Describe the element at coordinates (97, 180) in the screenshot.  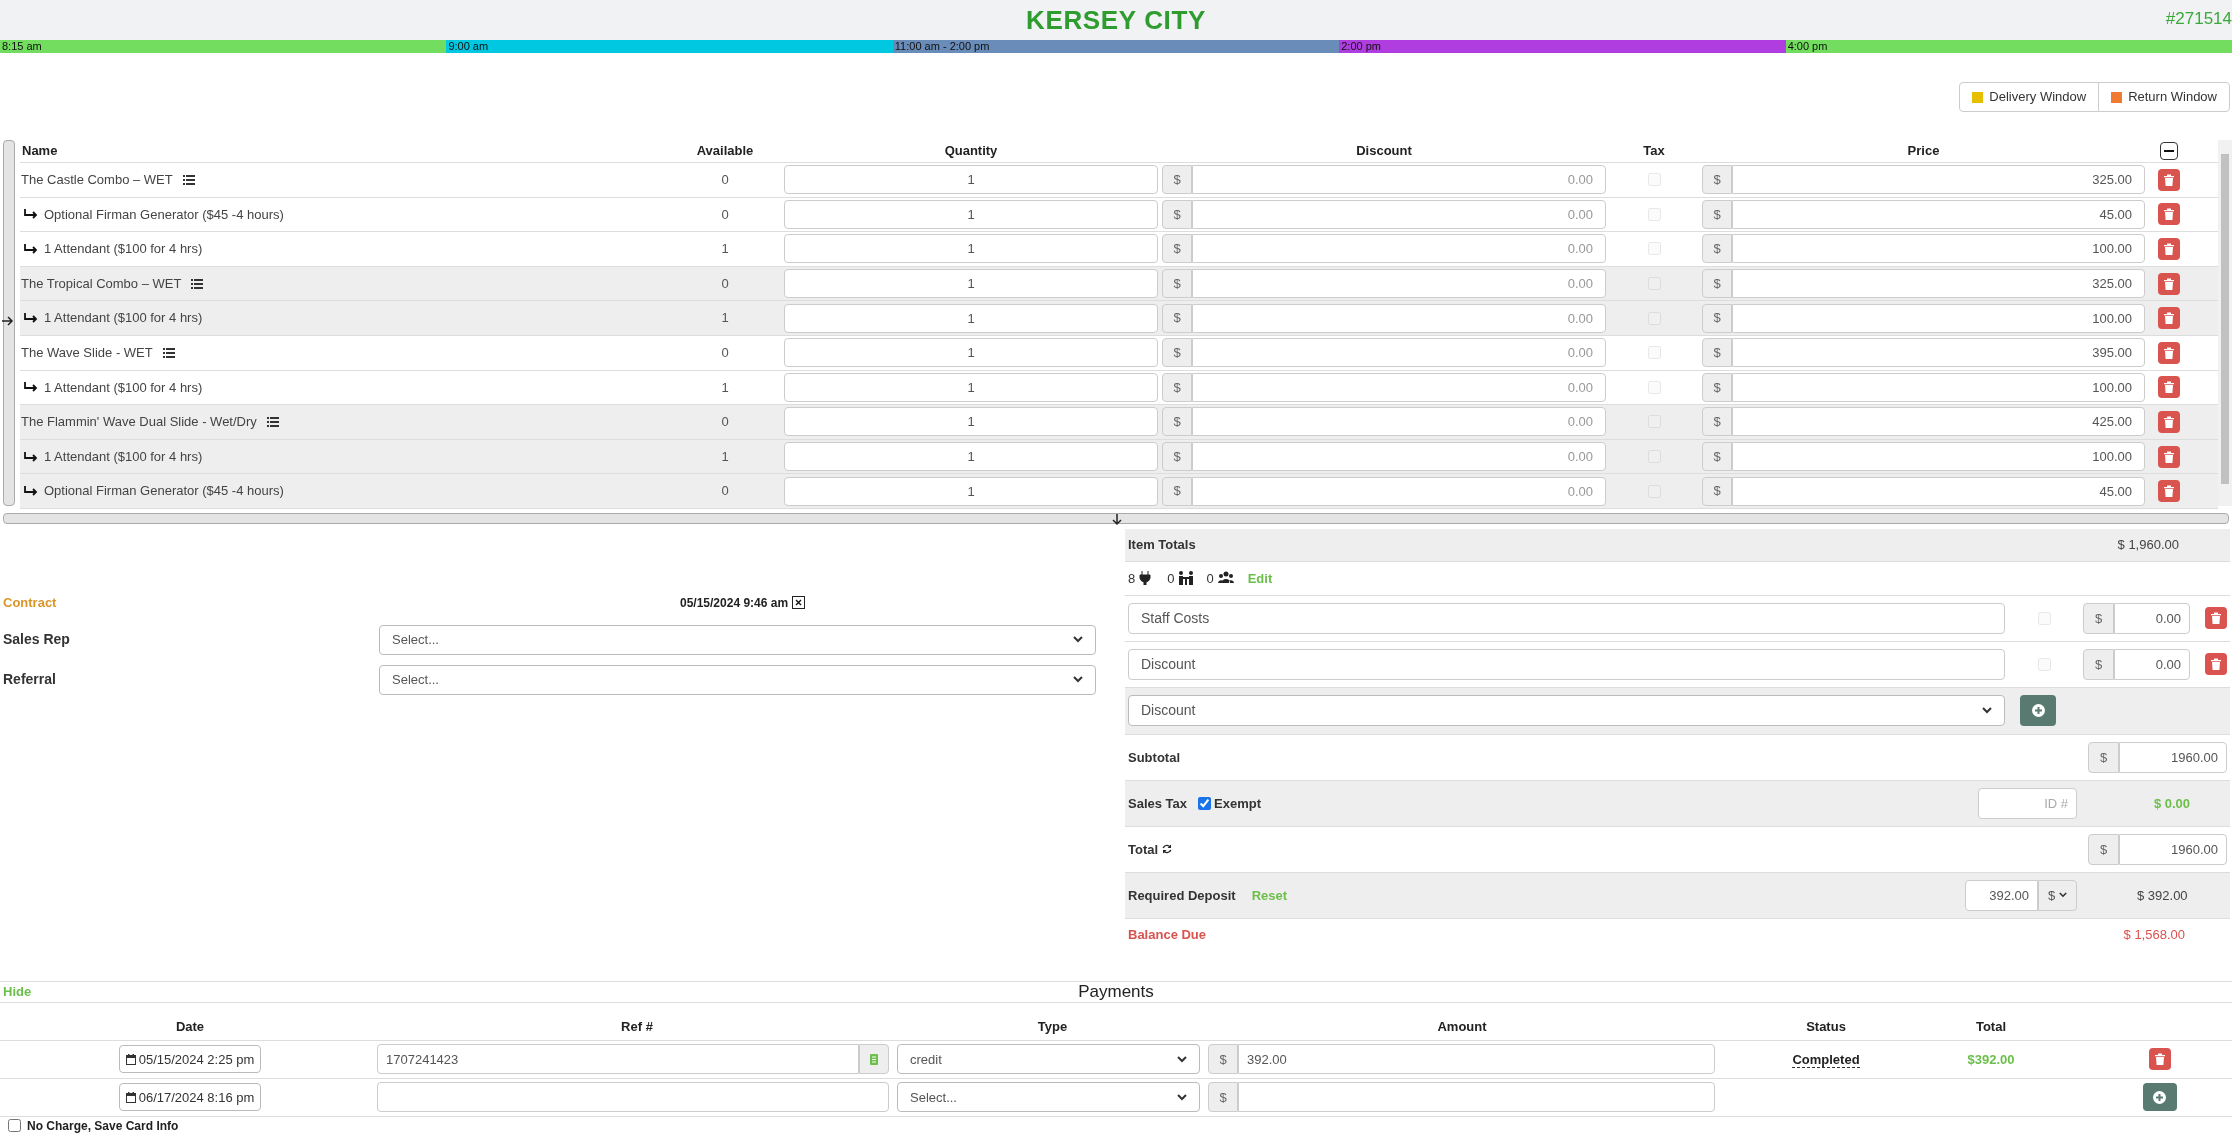
I see `item-name: The Castle Combo – WET` at that location.